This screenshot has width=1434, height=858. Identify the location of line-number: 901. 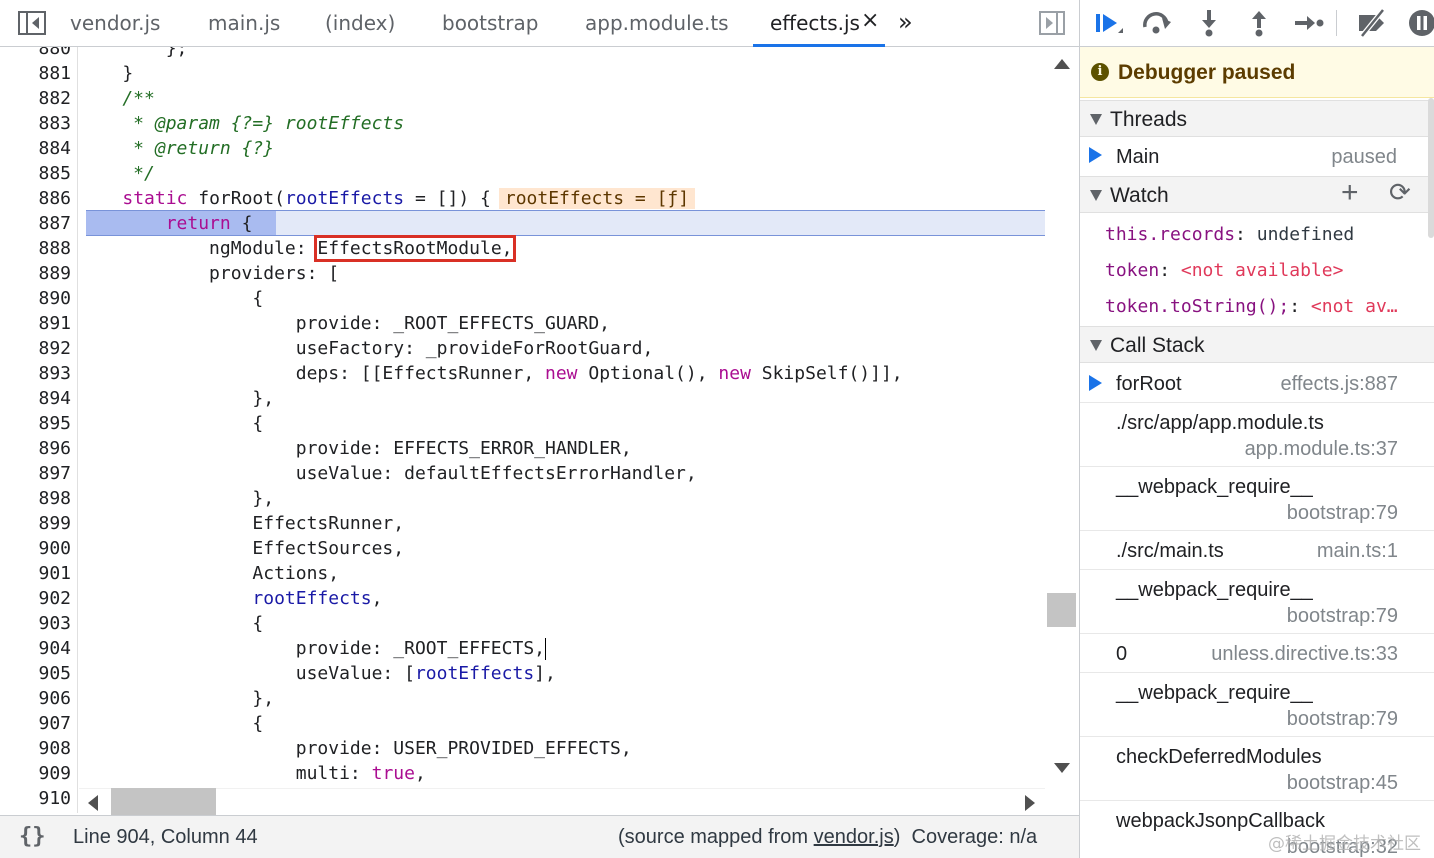
(54, 573).